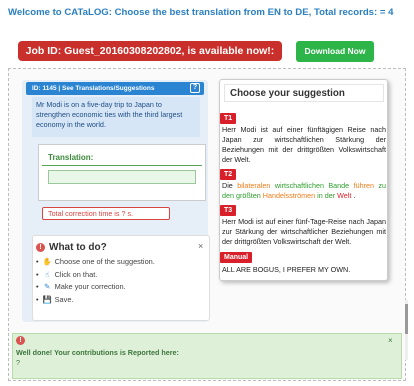 This screenshot has width=414, height=386. What do you see at coordinates (304, 93) in the screenshot?
I see `suggestion-title: Choose your suggestion` at bounding box center [304, 93].